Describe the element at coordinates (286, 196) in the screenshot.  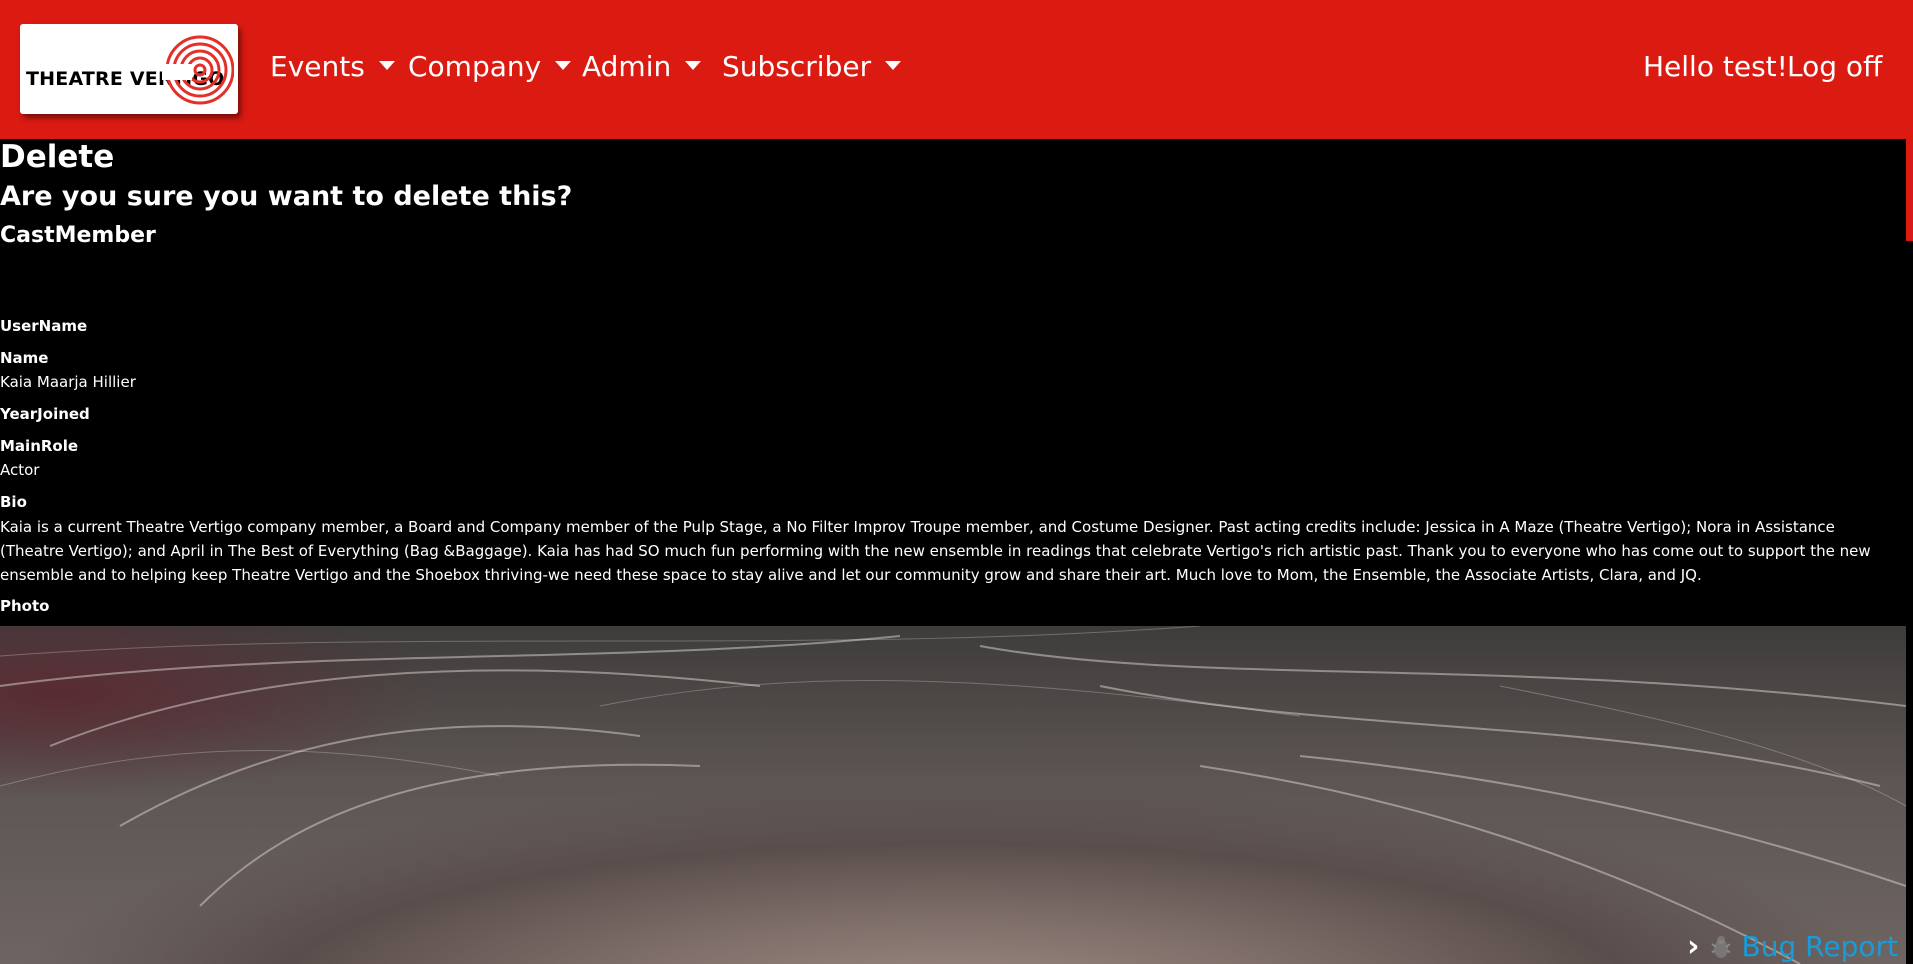
I see `confirm-heading: Are you sure you want to delete this?` at that location.